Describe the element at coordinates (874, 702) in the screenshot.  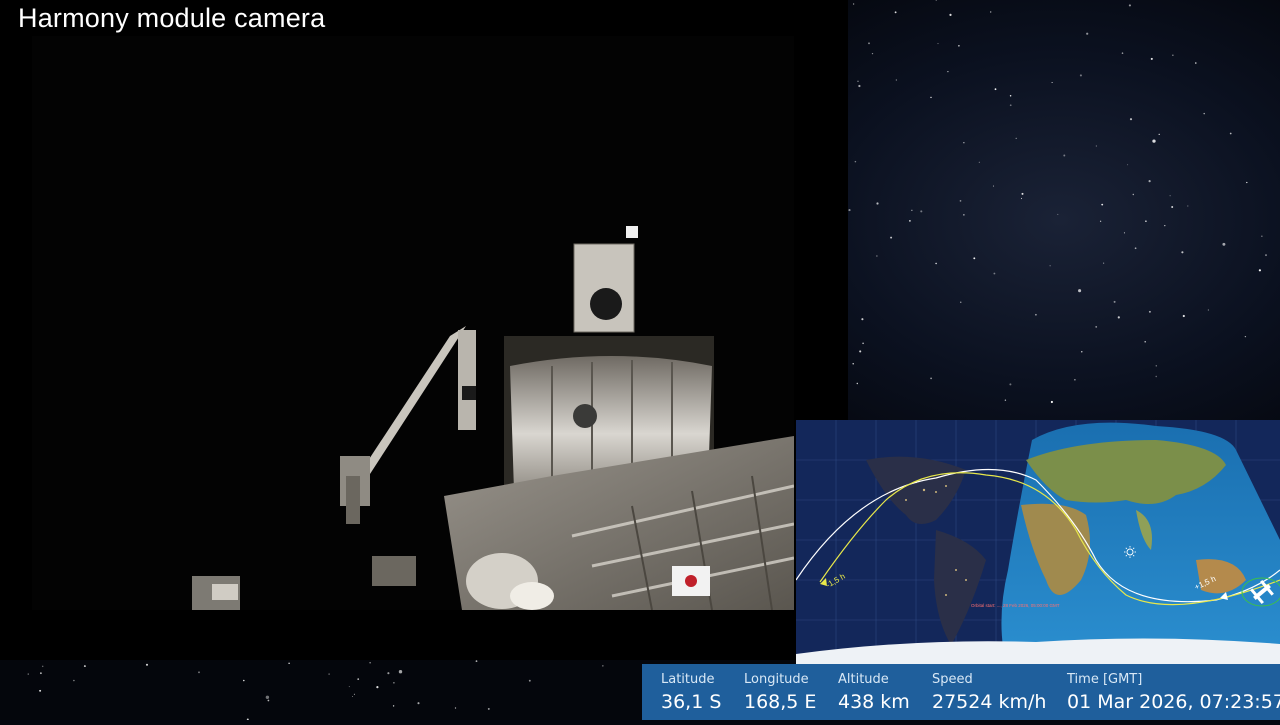
I see `altitude-value: 438 km` at that location.